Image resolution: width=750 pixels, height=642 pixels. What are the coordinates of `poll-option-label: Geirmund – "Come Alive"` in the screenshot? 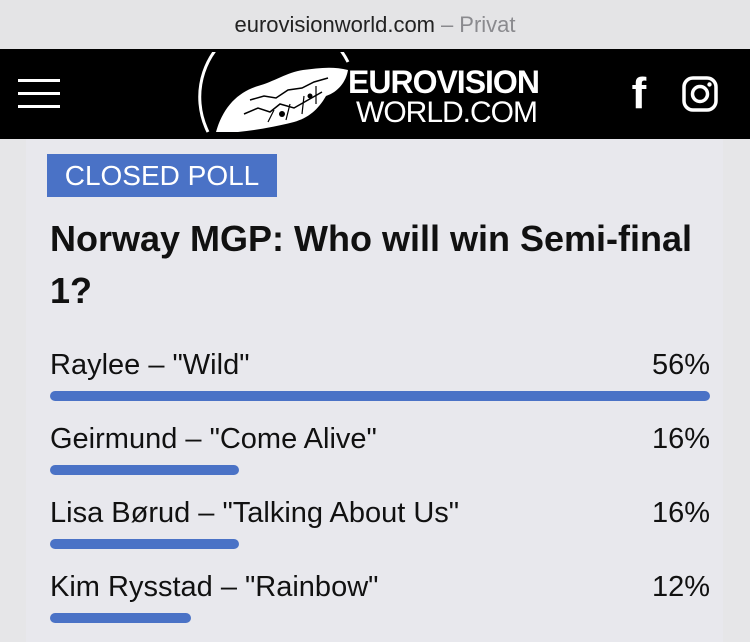 It's located at (213, 439).